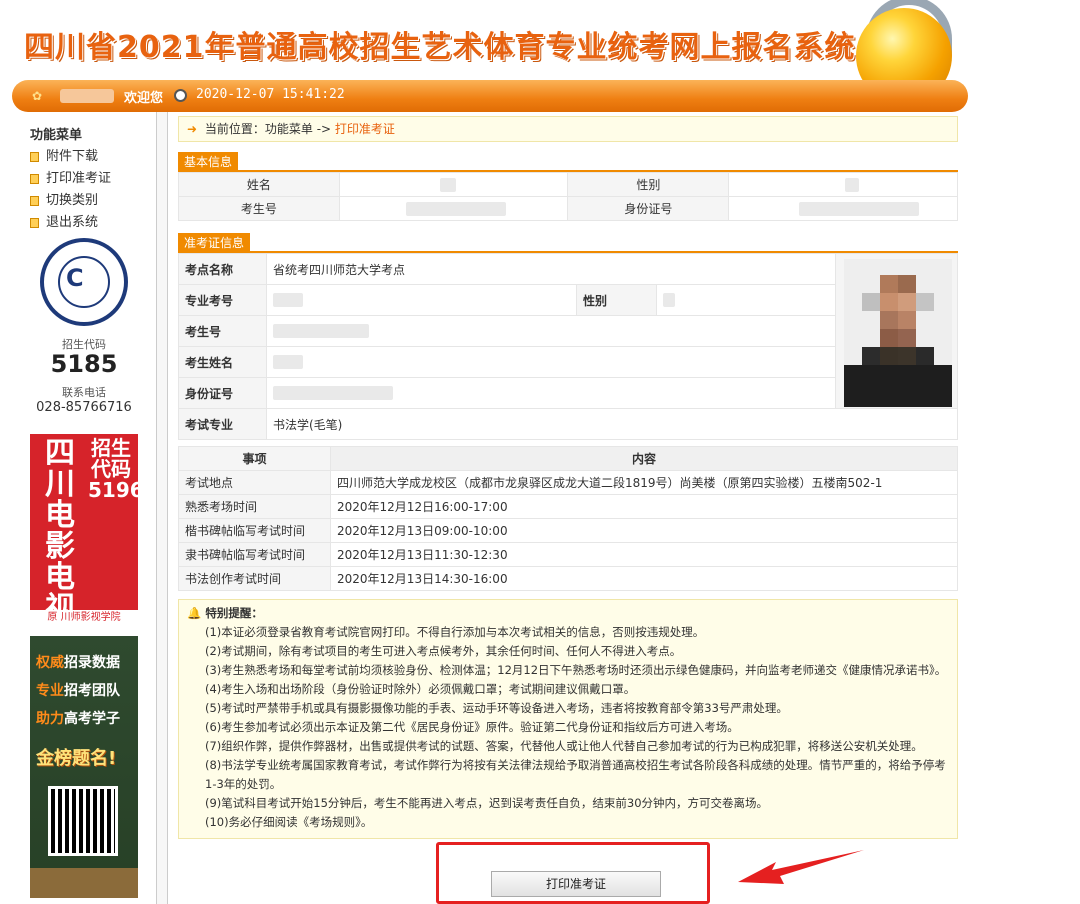 This screenshot has width=1080, height=904. Describe the element at coordinates (648, 208) in the screenshot. I see `id-number-label: 身份证号` at that location.